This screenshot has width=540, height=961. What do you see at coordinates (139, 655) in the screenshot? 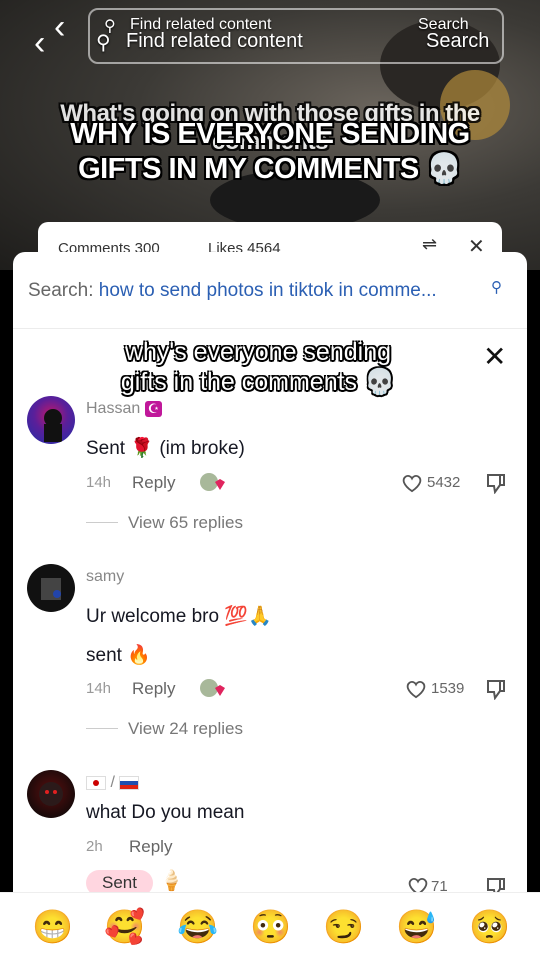
I see `fire-emoji: 🔥` at bounding box center [139, 655].